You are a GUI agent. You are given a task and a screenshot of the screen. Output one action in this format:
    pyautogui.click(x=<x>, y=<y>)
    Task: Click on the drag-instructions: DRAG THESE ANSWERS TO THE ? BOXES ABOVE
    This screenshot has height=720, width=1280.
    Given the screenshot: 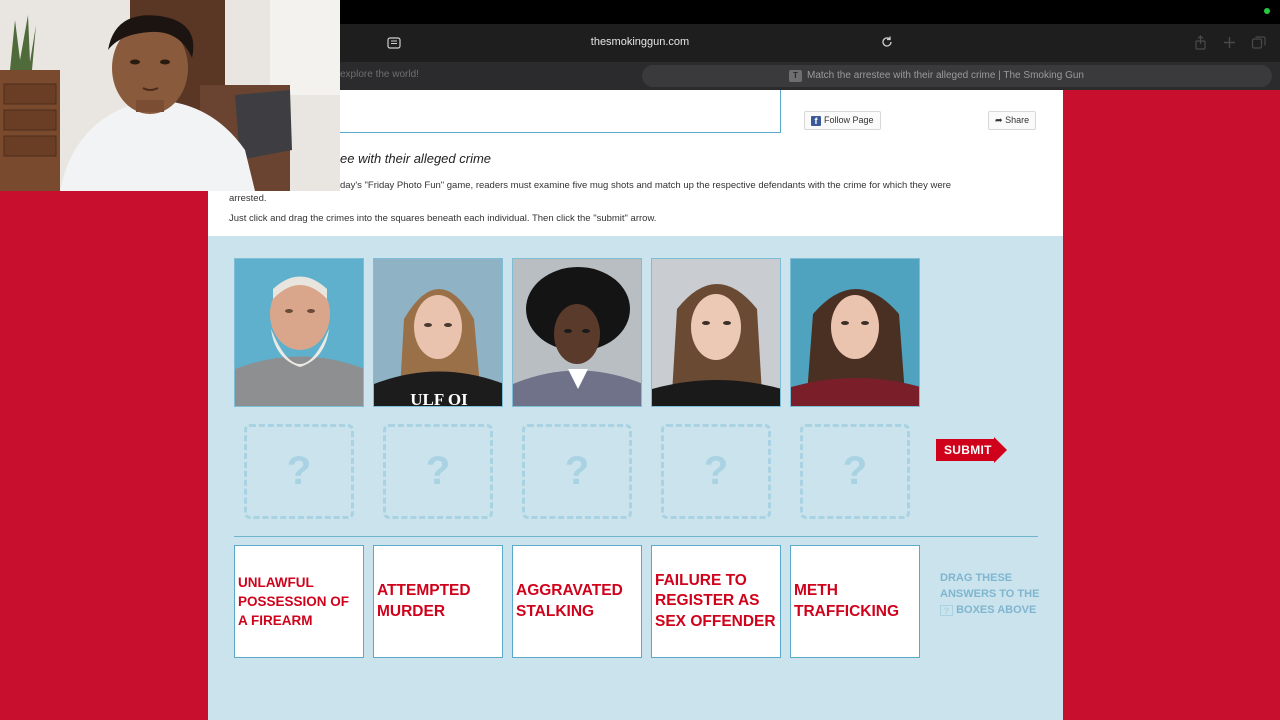 What is the action you would take?
    pyautogui.click(x=995, y=594)
    